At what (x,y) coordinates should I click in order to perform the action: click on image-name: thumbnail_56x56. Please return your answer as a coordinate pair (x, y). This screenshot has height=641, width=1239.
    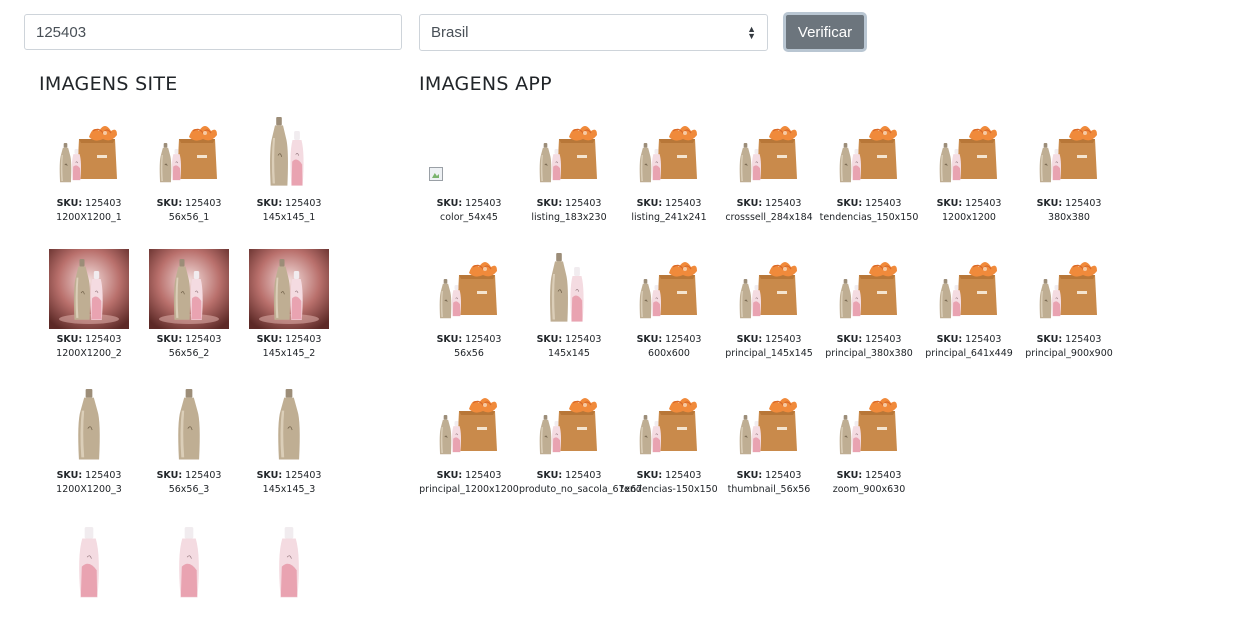
    Looking at the image, I should click on (769, 489).